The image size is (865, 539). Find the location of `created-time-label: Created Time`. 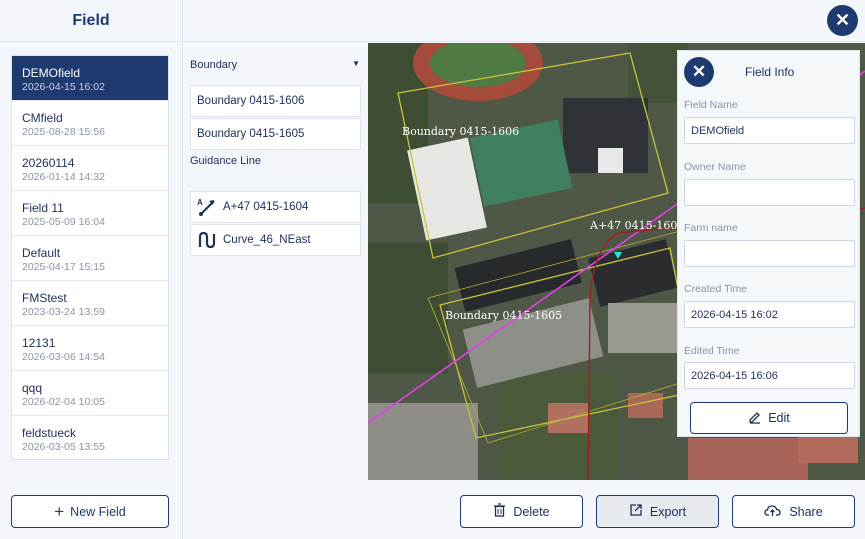

created-time-label: Created Time is located at coordinates (716, 289).